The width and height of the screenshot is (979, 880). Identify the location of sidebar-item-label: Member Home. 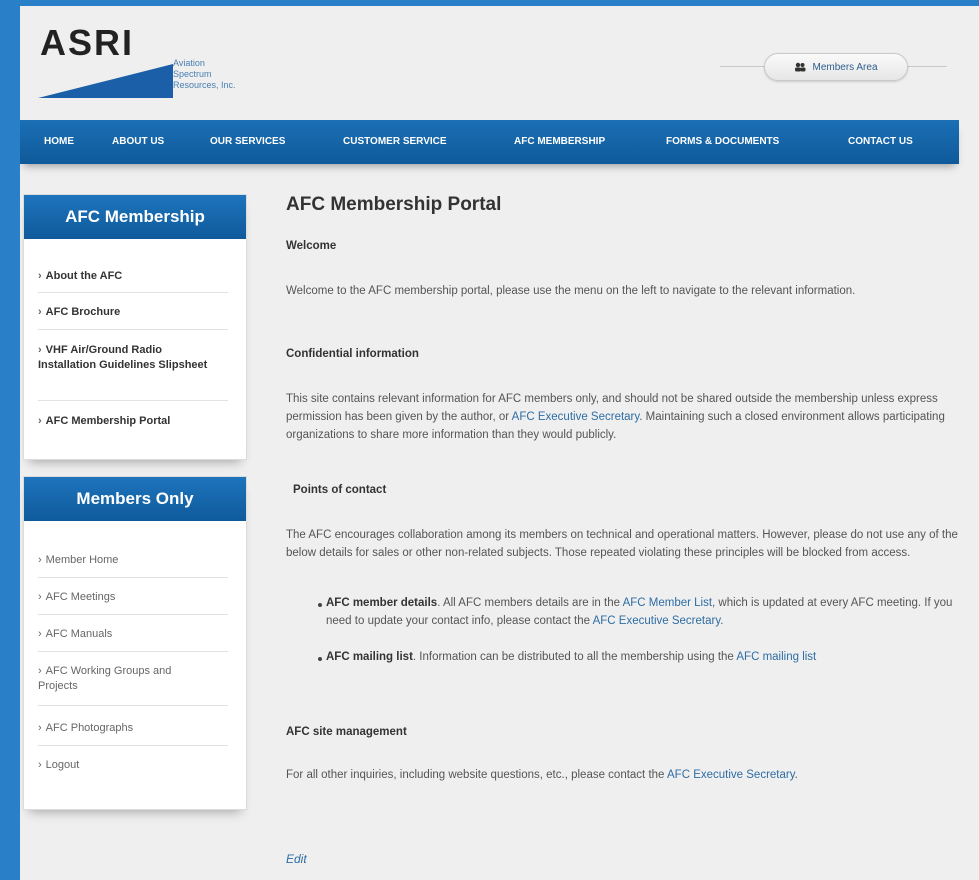
(82, 560).